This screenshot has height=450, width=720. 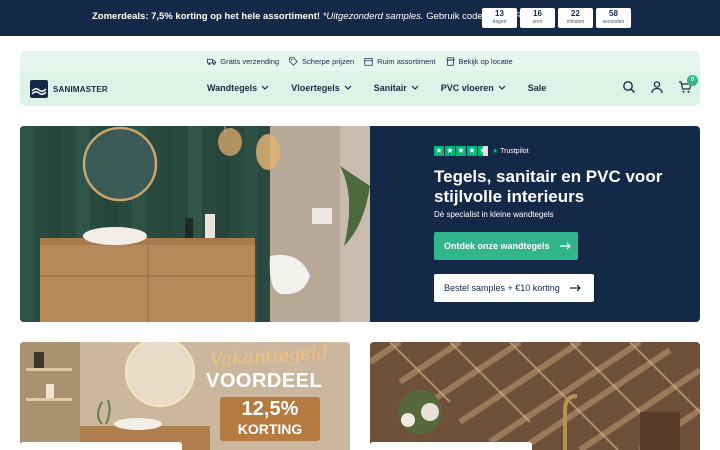 What do you see at coordinates (396, 88) in the screenshot?
I see `nav-item-sanitair: Sanitair` at bounding box center [396, 88].